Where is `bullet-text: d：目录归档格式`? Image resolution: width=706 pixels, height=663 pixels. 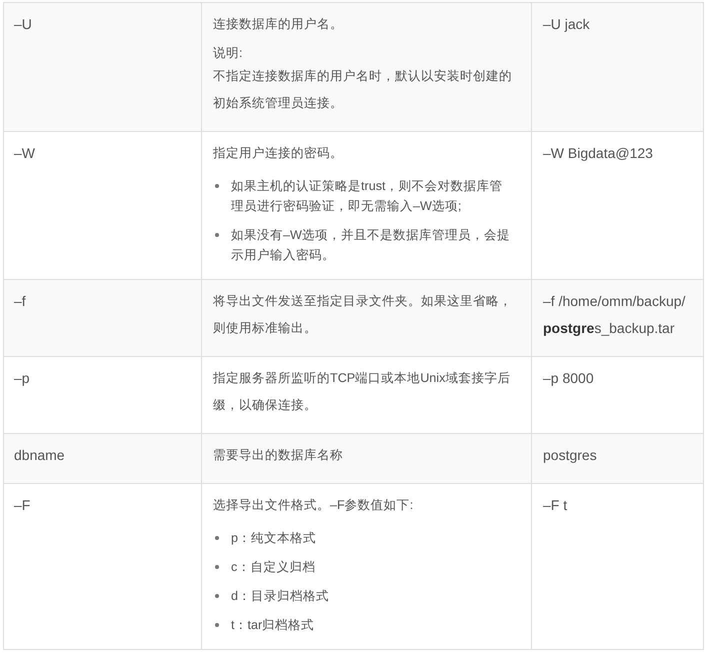
bullet-text: d：目录归档格式 is located at coordinates (280, 596).